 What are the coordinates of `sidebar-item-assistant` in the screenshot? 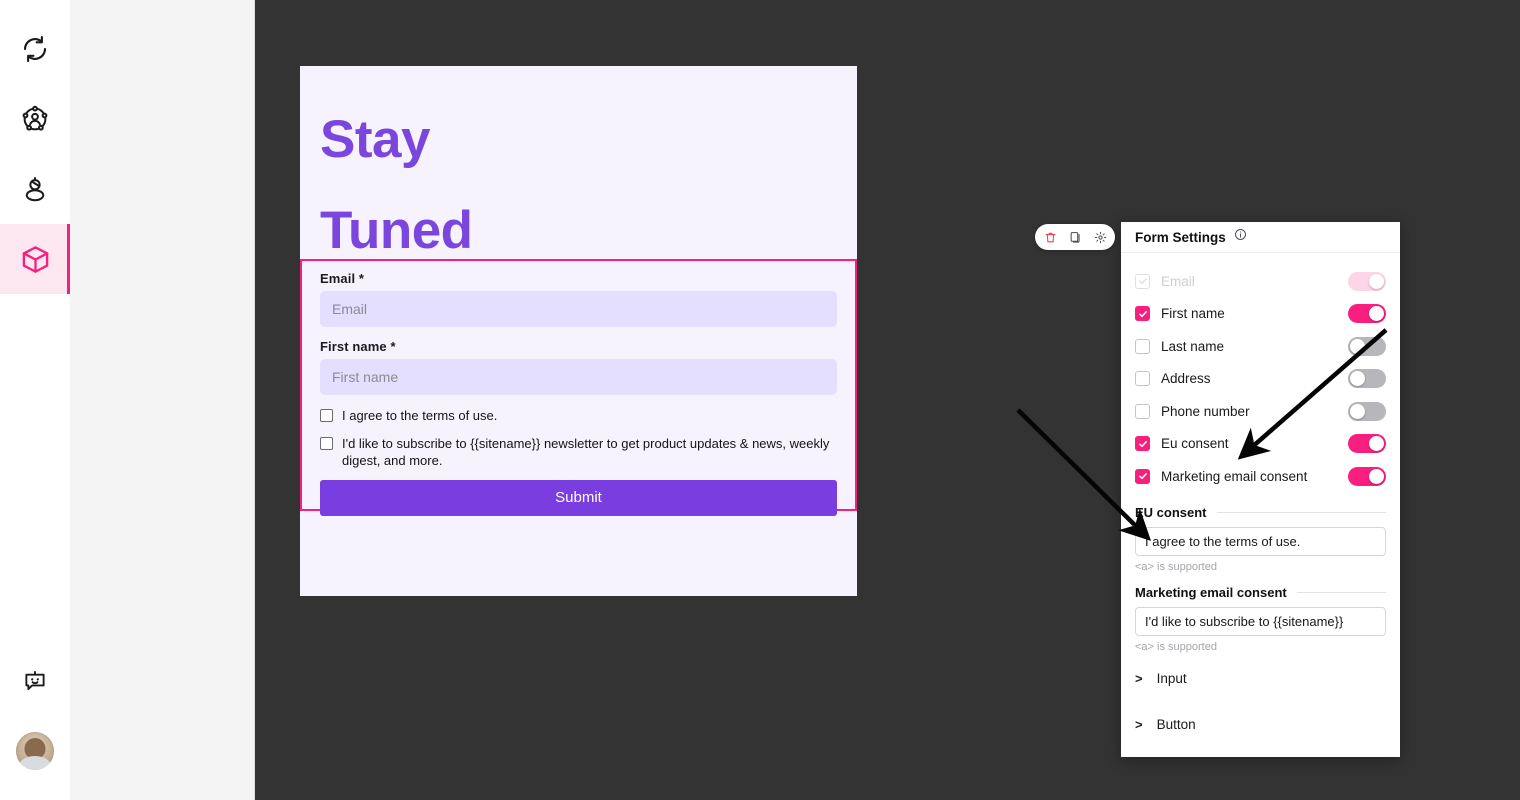 It's located at (35, 681).